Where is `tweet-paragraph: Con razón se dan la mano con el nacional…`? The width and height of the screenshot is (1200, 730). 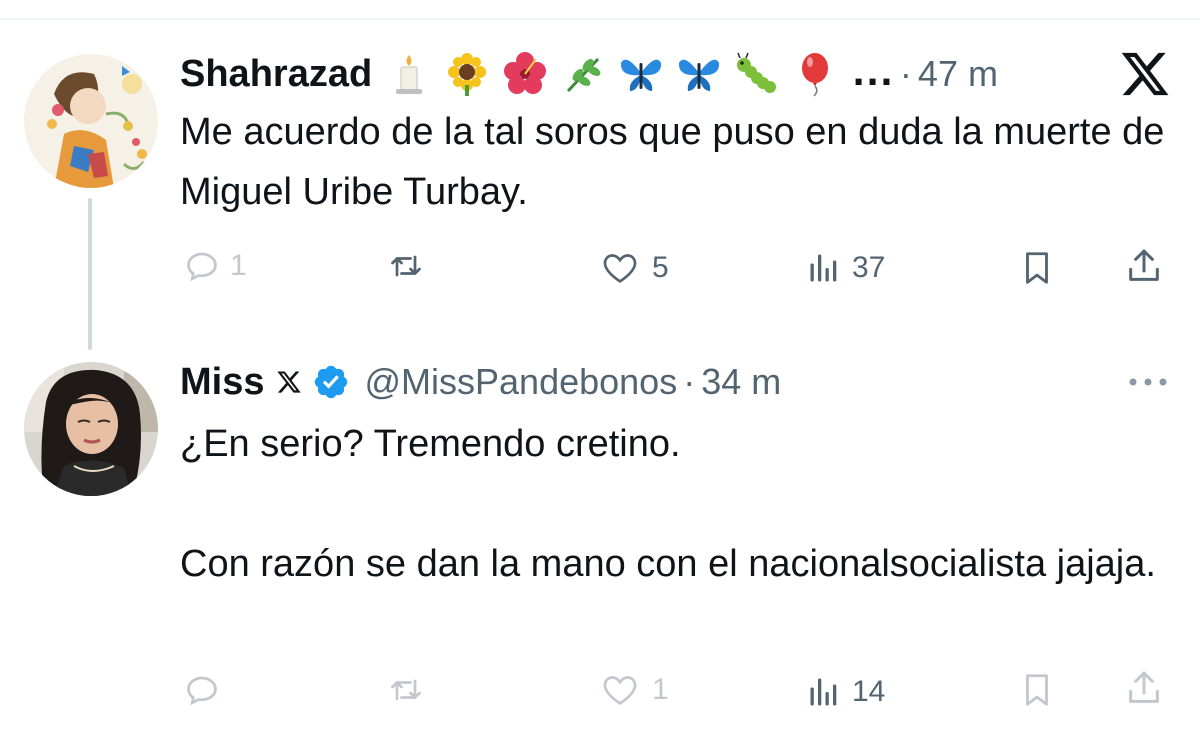 tweet-paragraph: Con razón se dan la mano con el nacional… is located at coordinates (668, 564).